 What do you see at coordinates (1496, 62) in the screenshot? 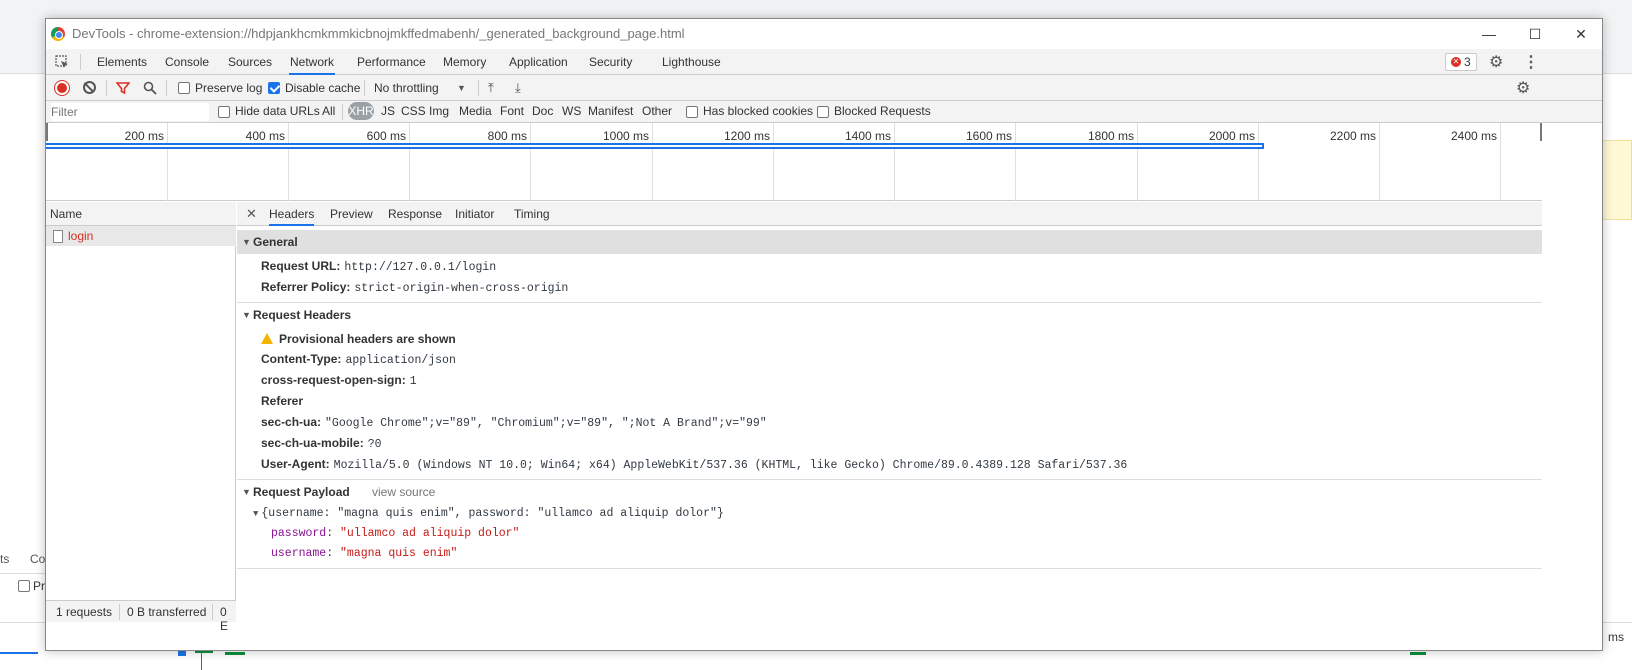
I see `settings-gear-icon: ⚙` at bounding box center [1496, 62].